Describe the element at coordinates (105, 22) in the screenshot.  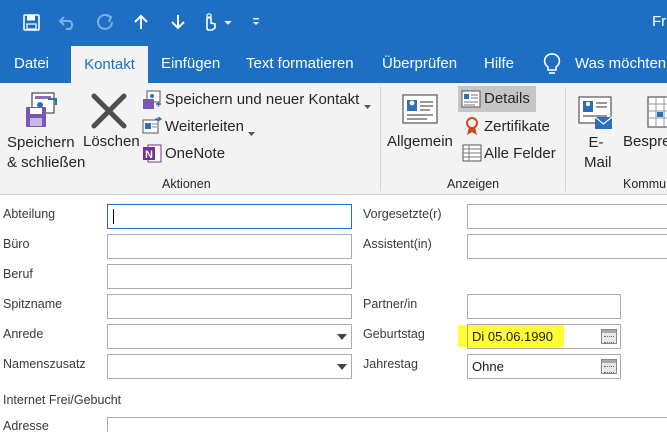
I see `redo-icon` at that location.